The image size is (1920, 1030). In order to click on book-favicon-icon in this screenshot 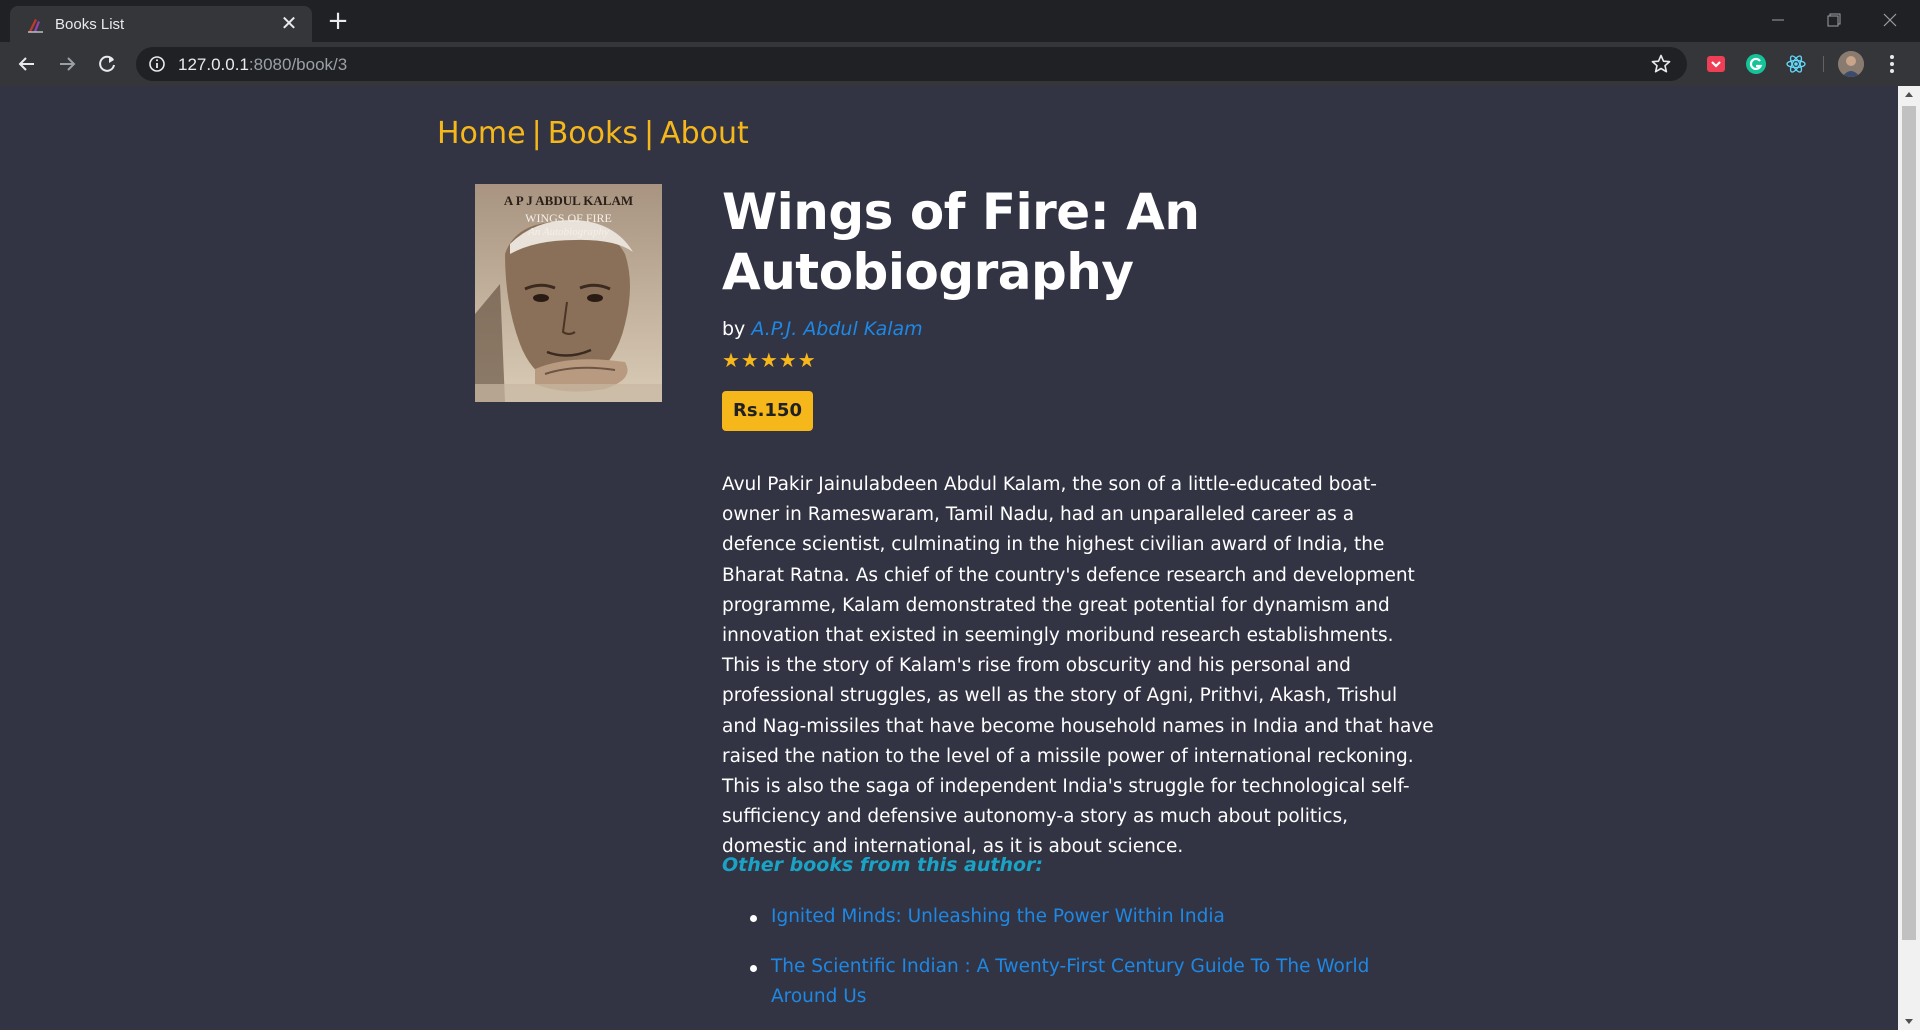, I will do `click(35, 26)`.